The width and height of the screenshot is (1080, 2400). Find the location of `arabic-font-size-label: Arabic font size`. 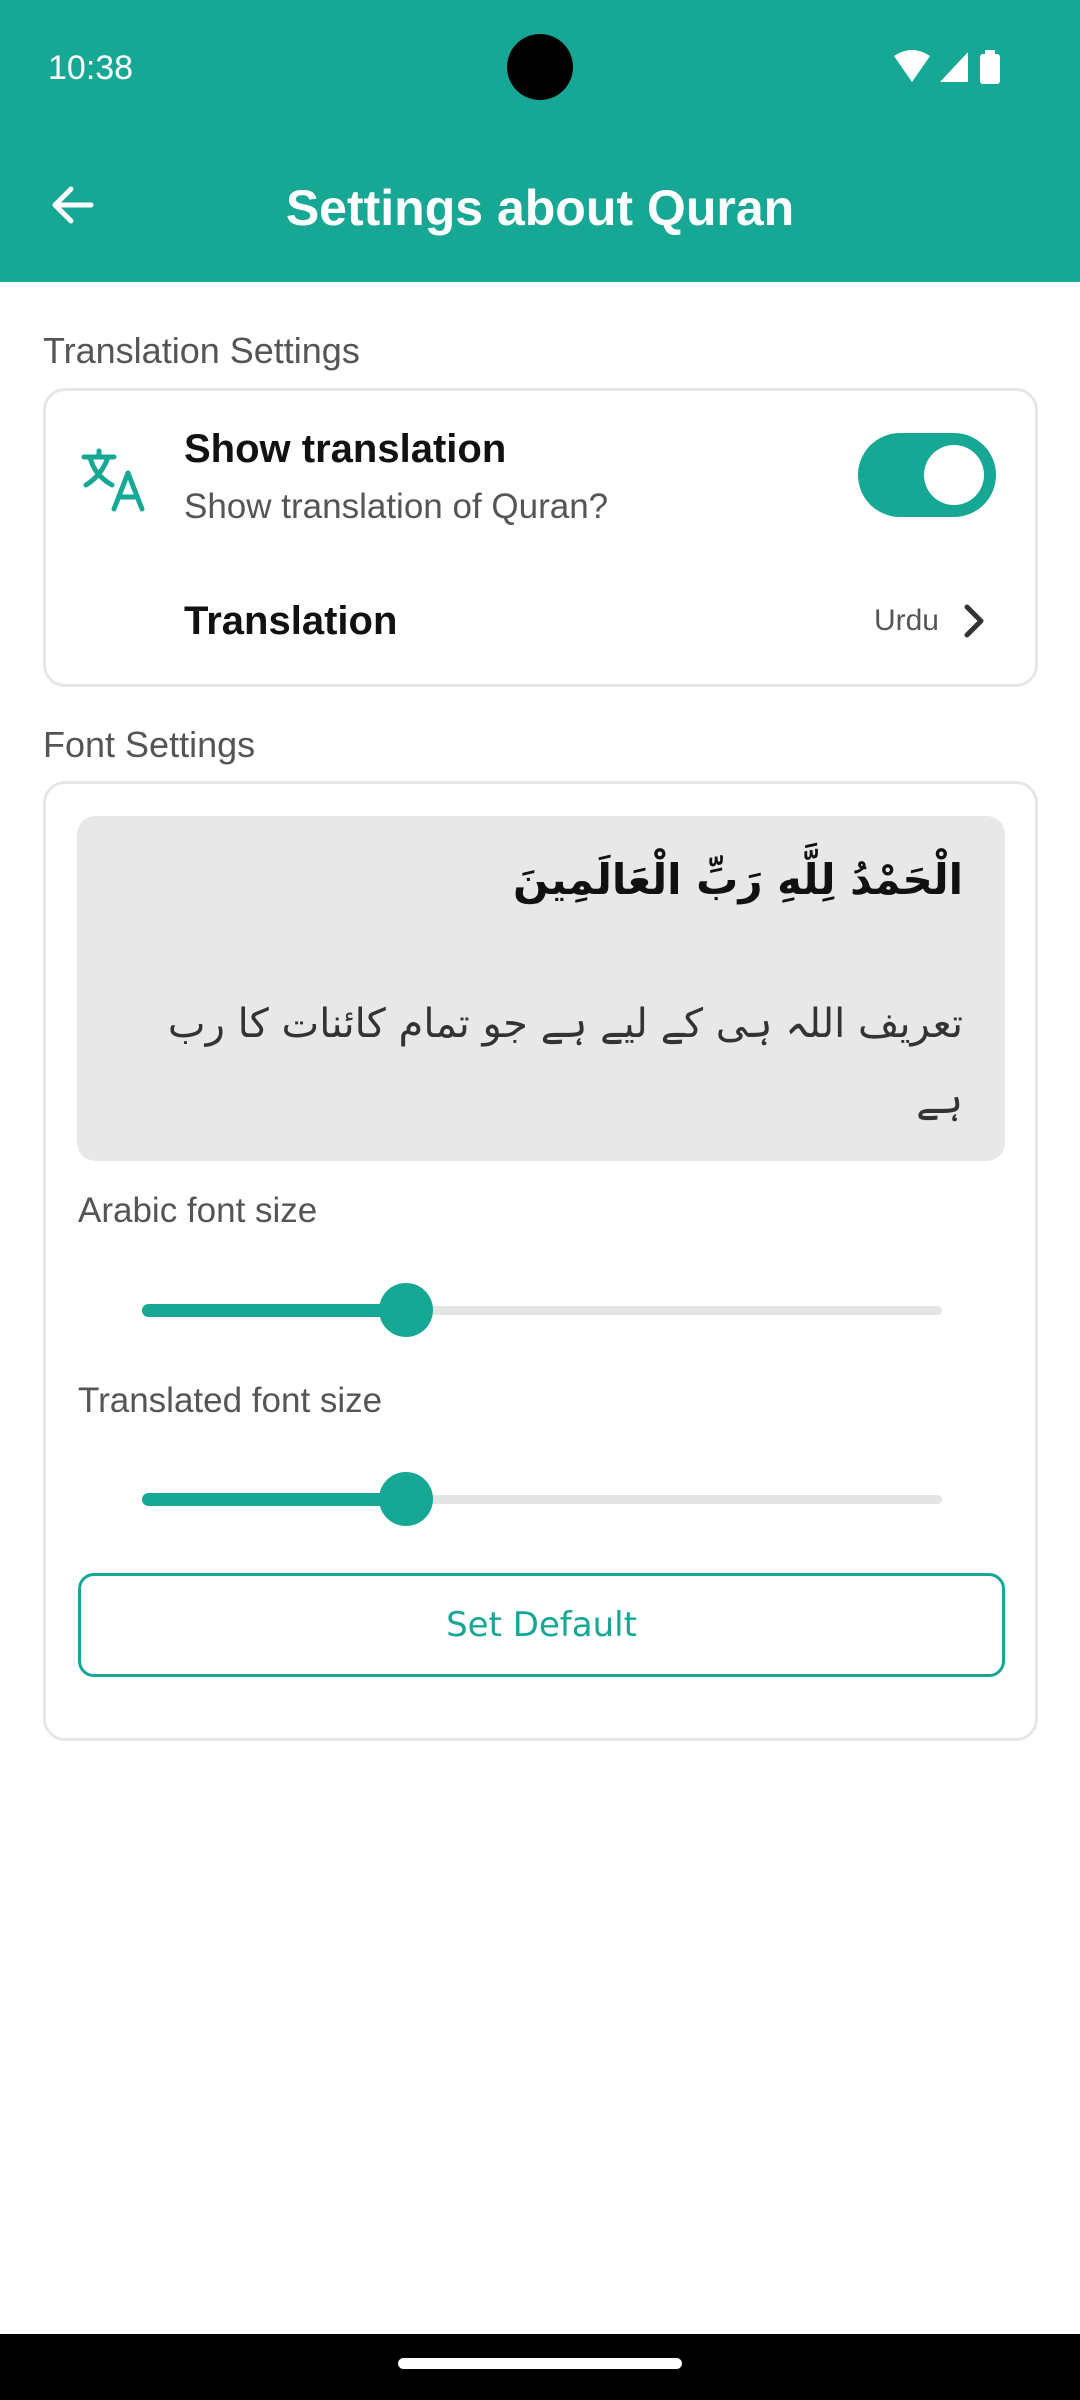

arabic-font-size-label: Arabic font size is located at coordinates (198, 1210).